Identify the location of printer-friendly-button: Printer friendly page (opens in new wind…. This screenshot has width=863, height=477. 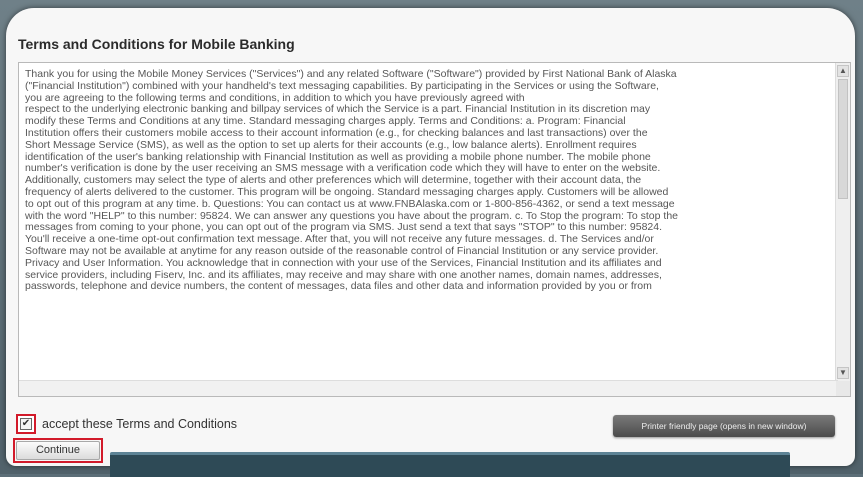
(724, 426).